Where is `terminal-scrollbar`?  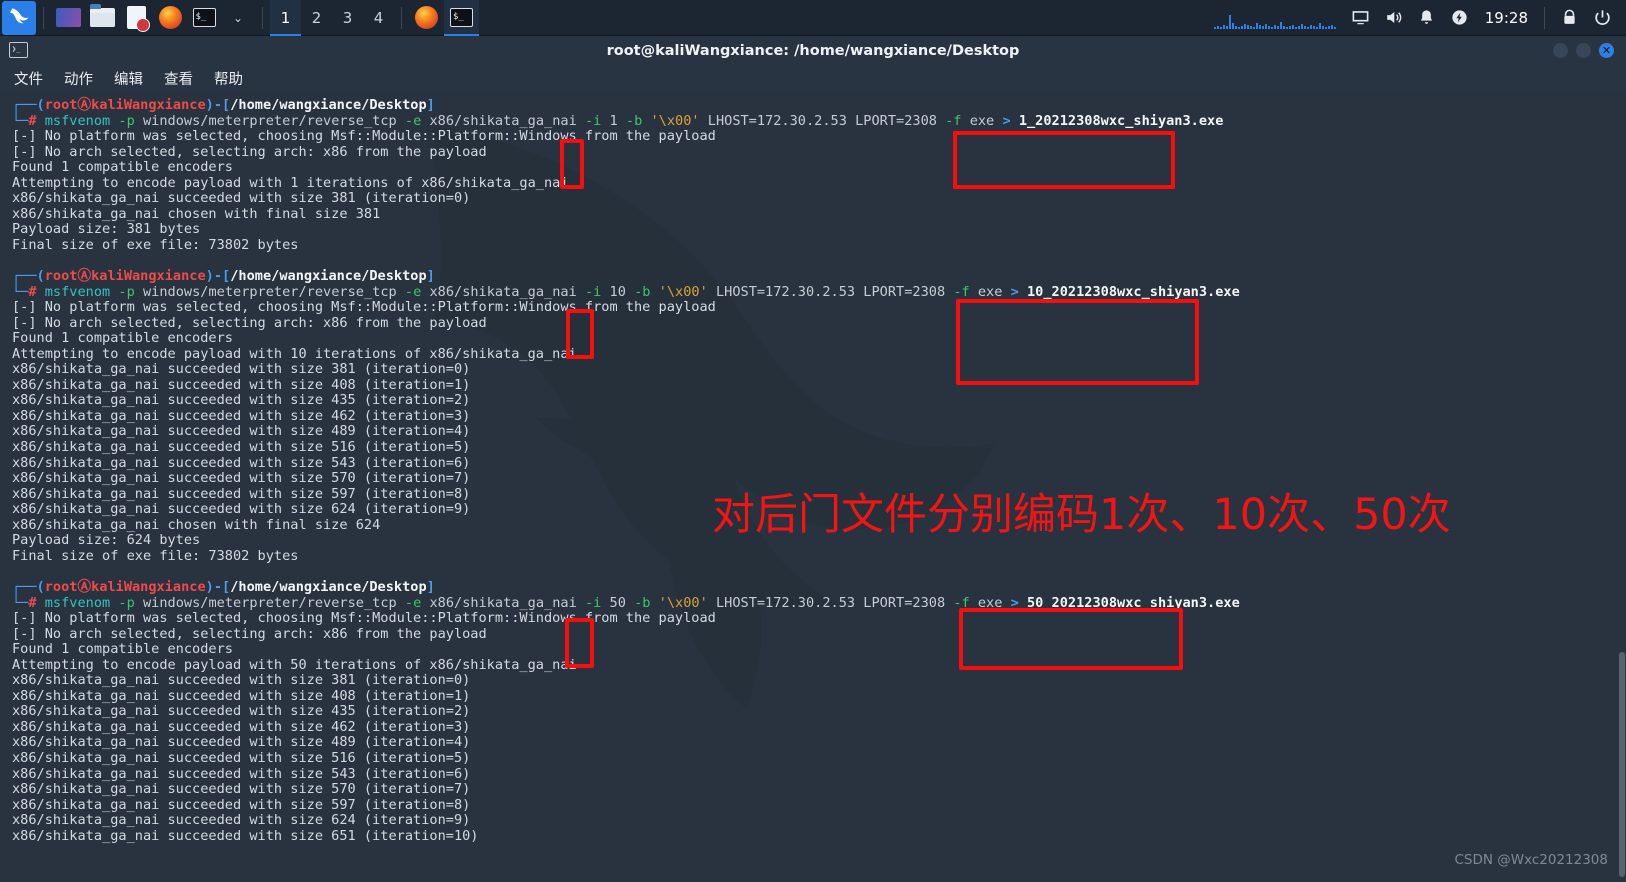 terminal-scrollbar is located at coordinates (1622, 764).